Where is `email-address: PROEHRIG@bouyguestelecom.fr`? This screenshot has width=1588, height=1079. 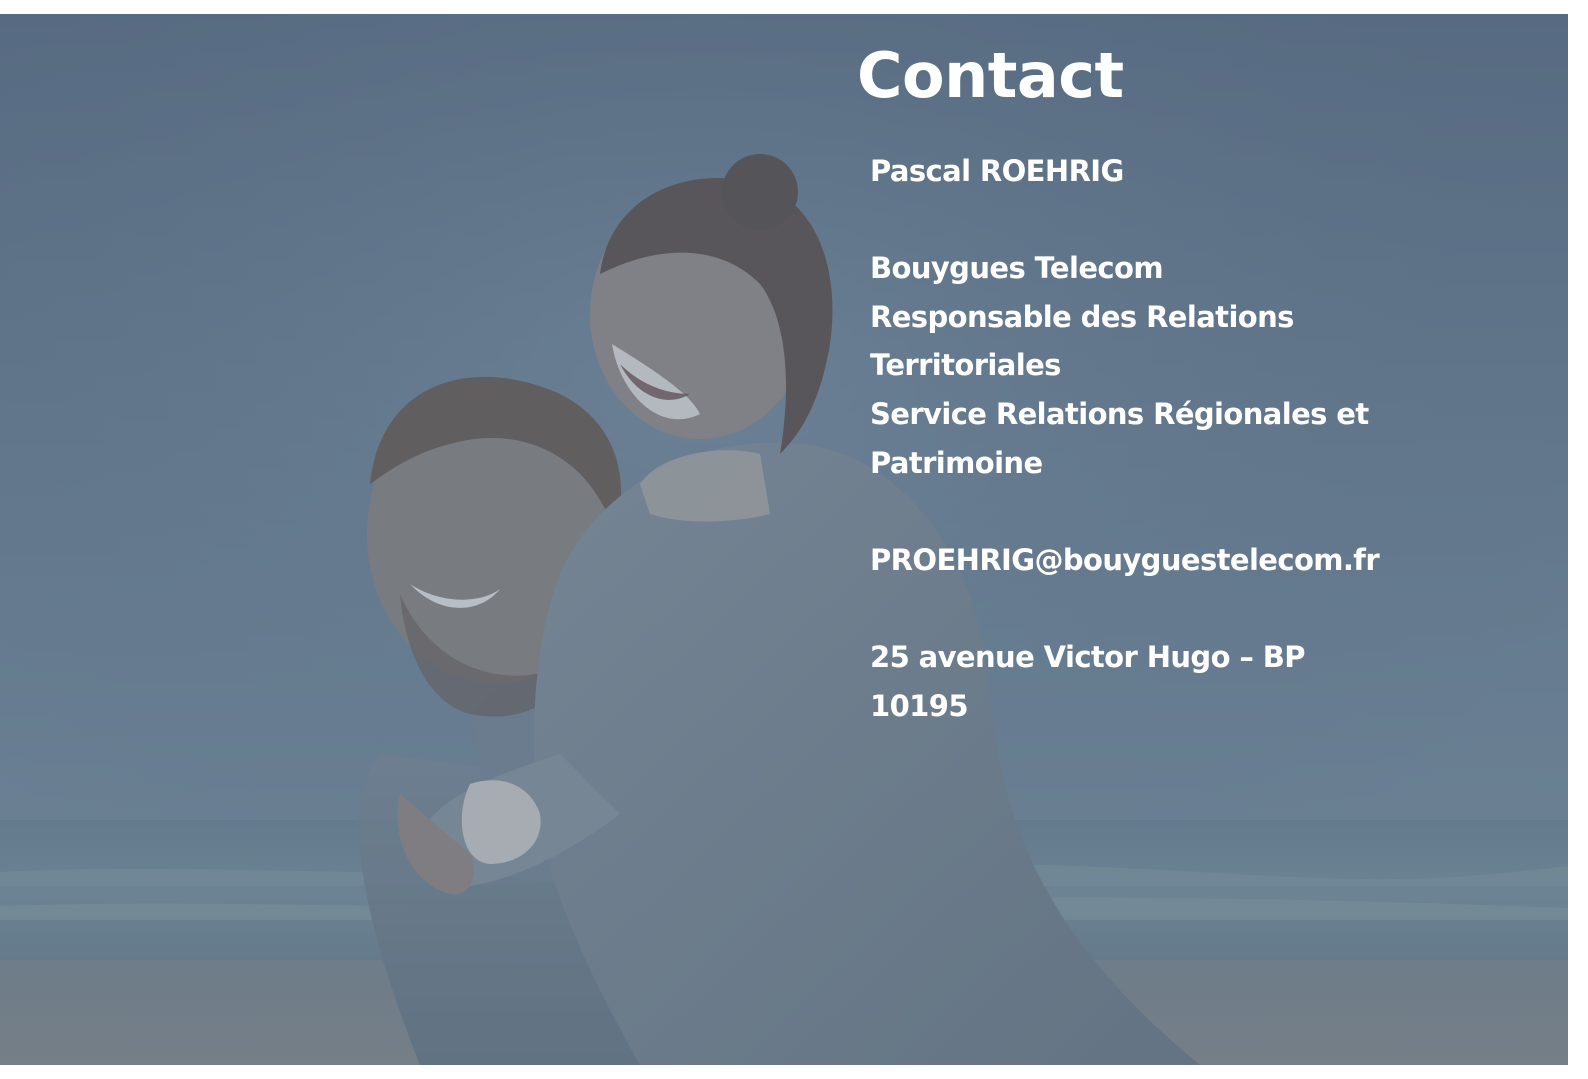
email-address: PROEHRIG@bouyguestelecom.fr is located at coordinates (1130, 560).